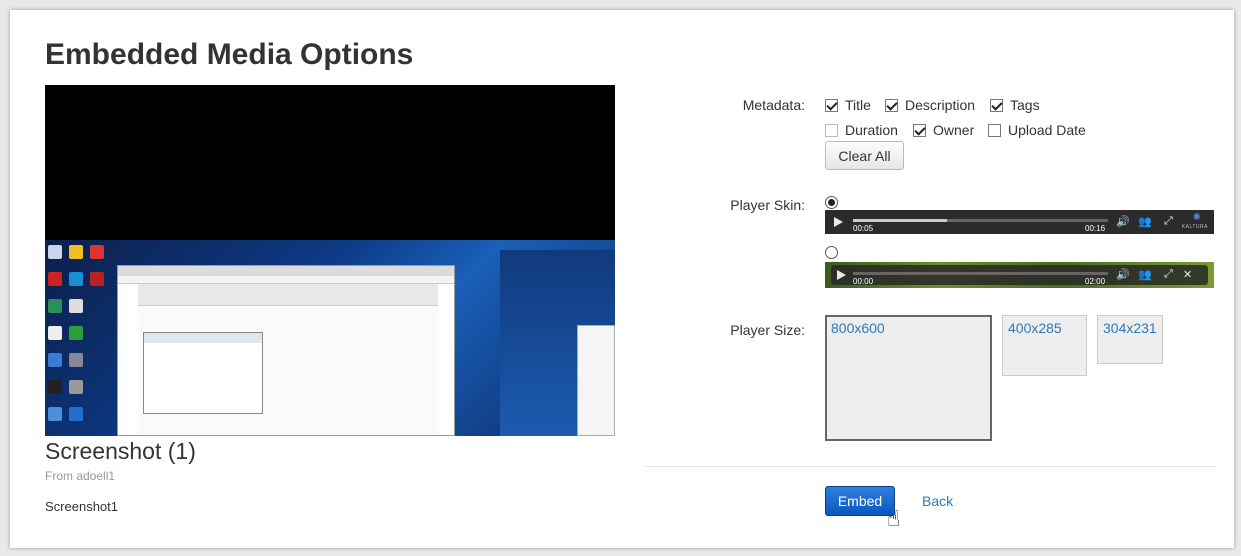  I want to click on browser-address-bar, so click(286, 280).